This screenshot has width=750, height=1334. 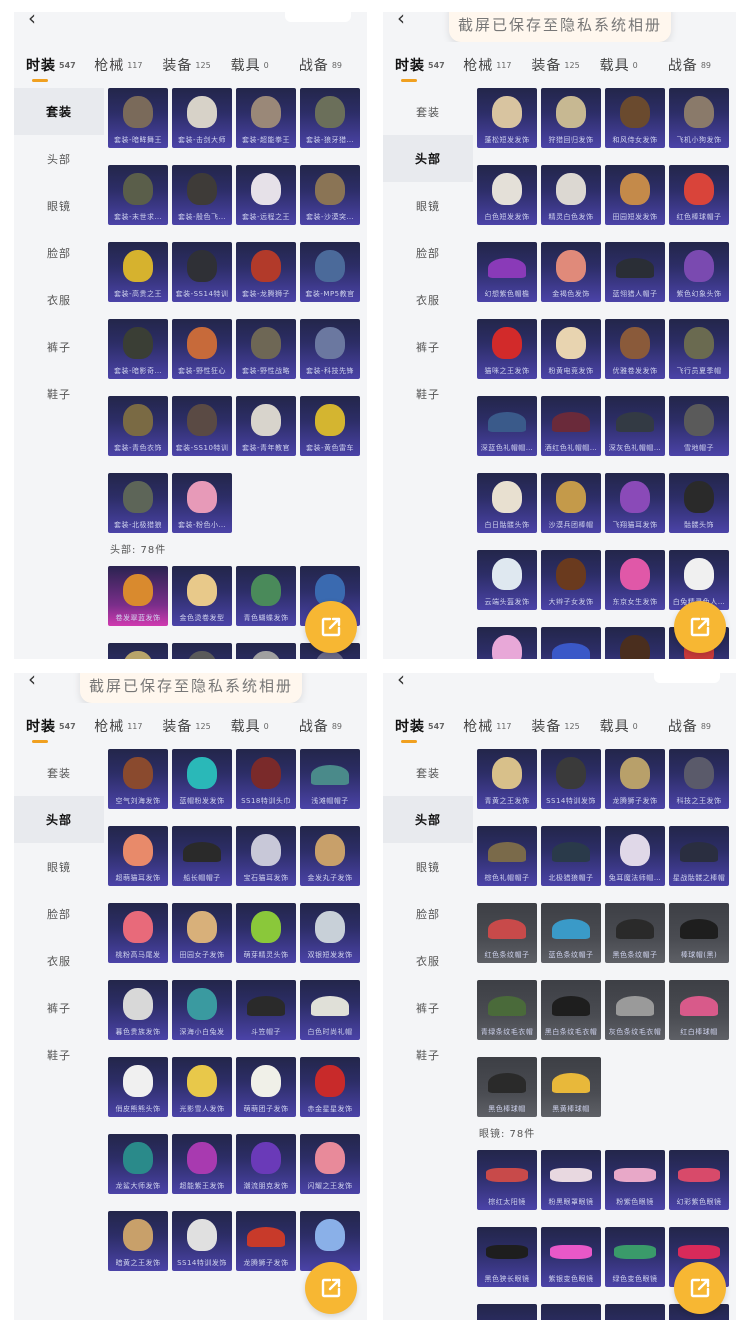 What do you see at coordinates (138, 1164) in the screenshot?
I see `item-card: 龙鲨大师发饰` at bounding box center [138, 1164].